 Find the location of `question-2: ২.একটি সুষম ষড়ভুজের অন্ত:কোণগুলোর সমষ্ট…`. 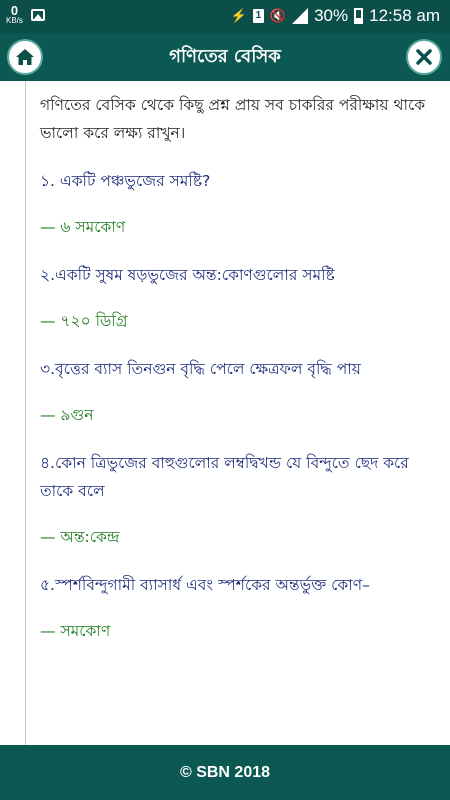

question-2: ২.একটি সুষম ষড়ভুজের অন্ত:কোণগুলোর সমষ্ট… is located at coordinates (187, 275).